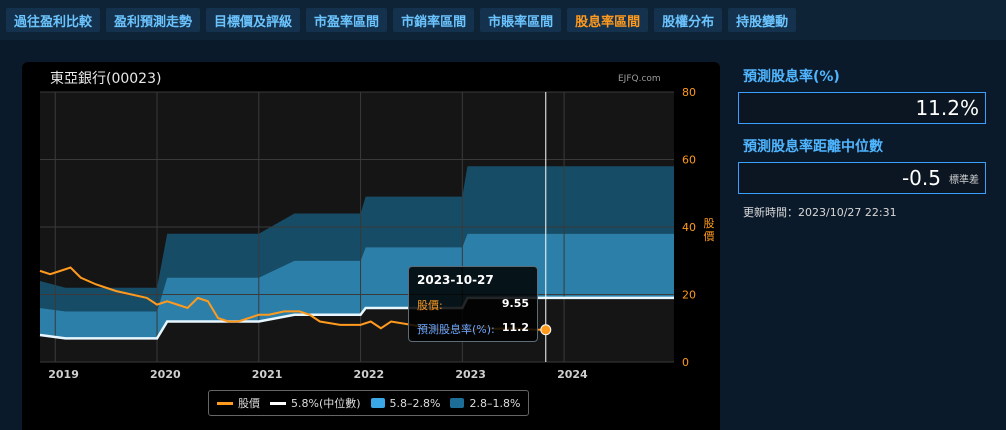 This screenshot has height=430, width=1006. Describe the element at coordinates (791, 77) in the screenshot. I see `yield-label: 預測股息率(%)` at that location.